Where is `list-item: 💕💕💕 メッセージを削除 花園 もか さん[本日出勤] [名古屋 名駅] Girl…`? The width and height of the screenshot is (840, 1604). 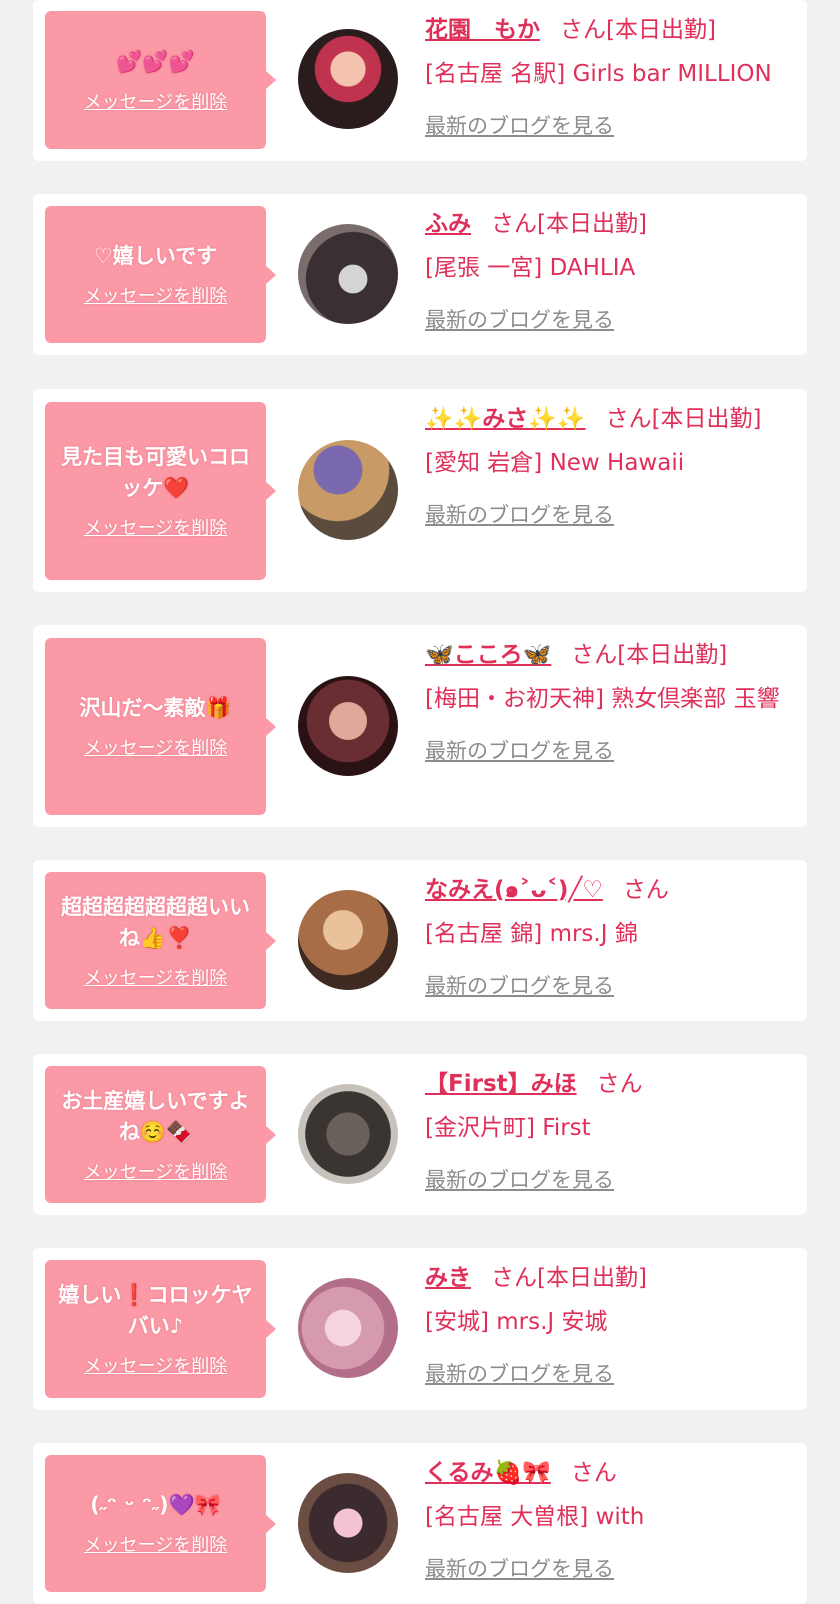 list-item: 💕💕💕 メッセージを削除 花園 もか さん[本日出勤] [名古屋 名駅] Girl… is located at coordinates (420, 80).